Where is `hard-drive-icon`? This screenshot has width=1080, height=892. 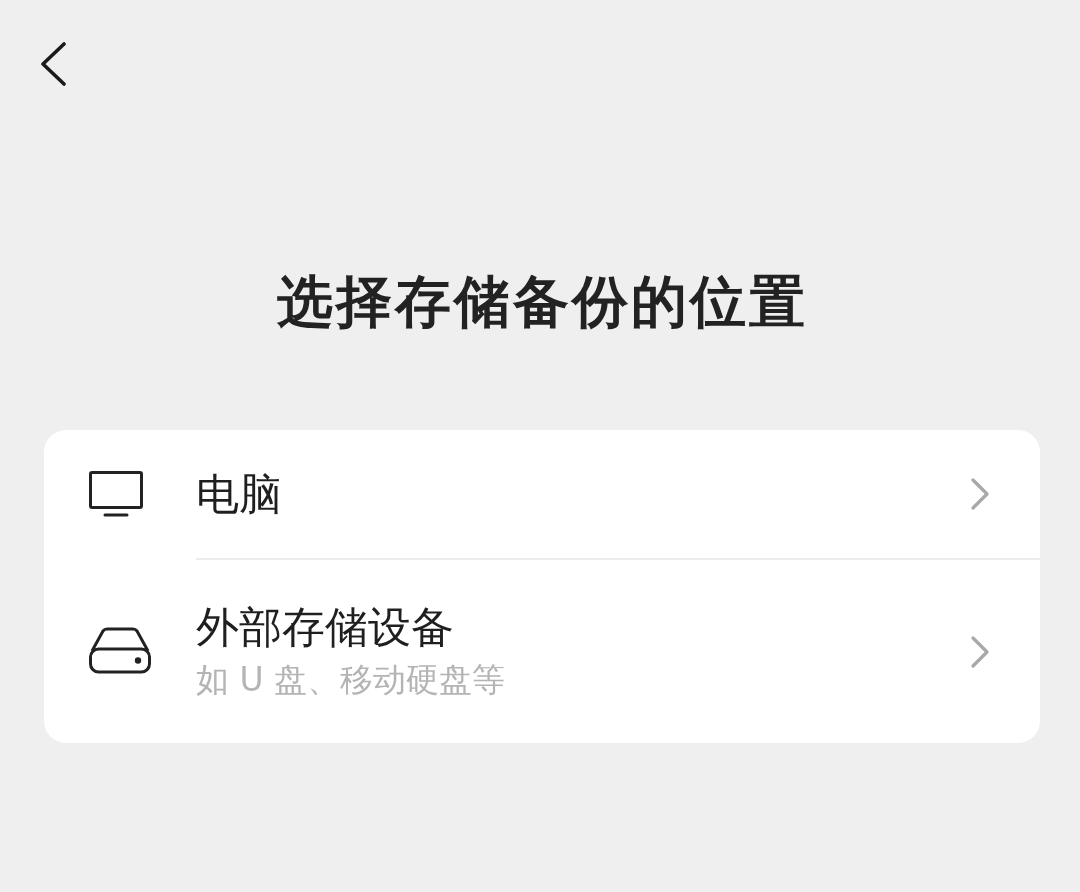 hard-drive-icon is located at coordinates (120, 650).